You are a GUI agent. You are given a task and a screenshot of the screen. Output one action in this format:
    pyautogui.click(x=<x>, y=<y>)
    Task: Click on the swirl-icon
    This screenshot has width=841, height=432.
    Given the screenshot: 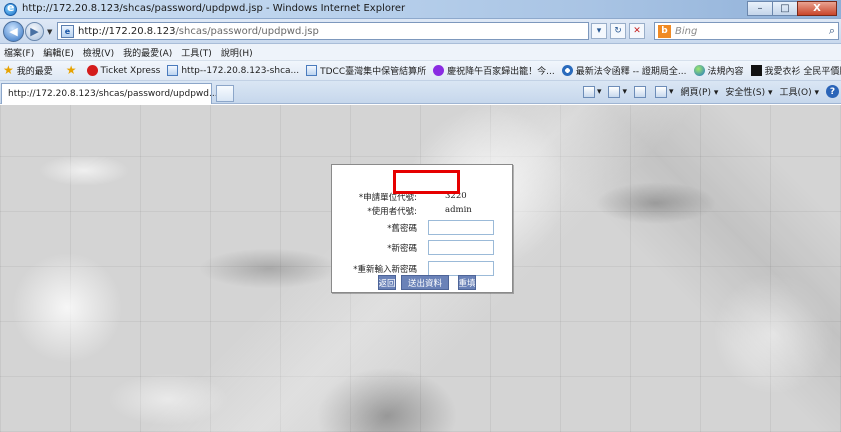 What is the action you would take?
    pyautogui.click(x=567, y=70)
    